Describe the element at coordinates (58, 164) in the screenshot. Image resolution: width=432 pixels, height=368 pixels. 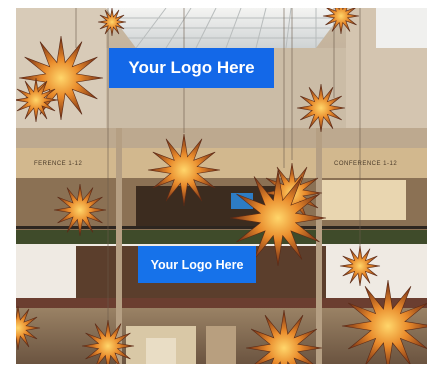
I see `conference-sign-left: FERENCE 1-12` at that location.